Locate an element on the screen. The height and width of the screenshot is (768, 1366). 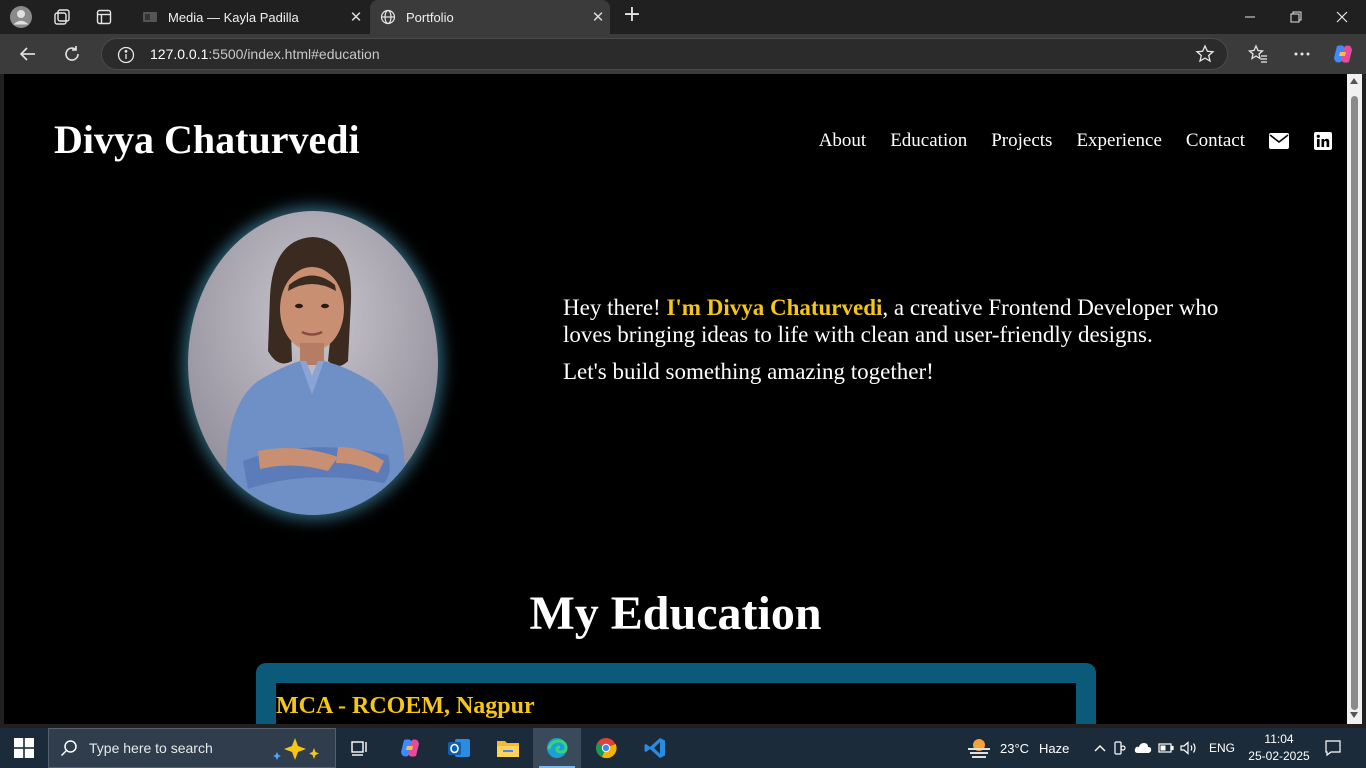
weather-widget: 23°C Haze is located at coordinates (1017, 748).